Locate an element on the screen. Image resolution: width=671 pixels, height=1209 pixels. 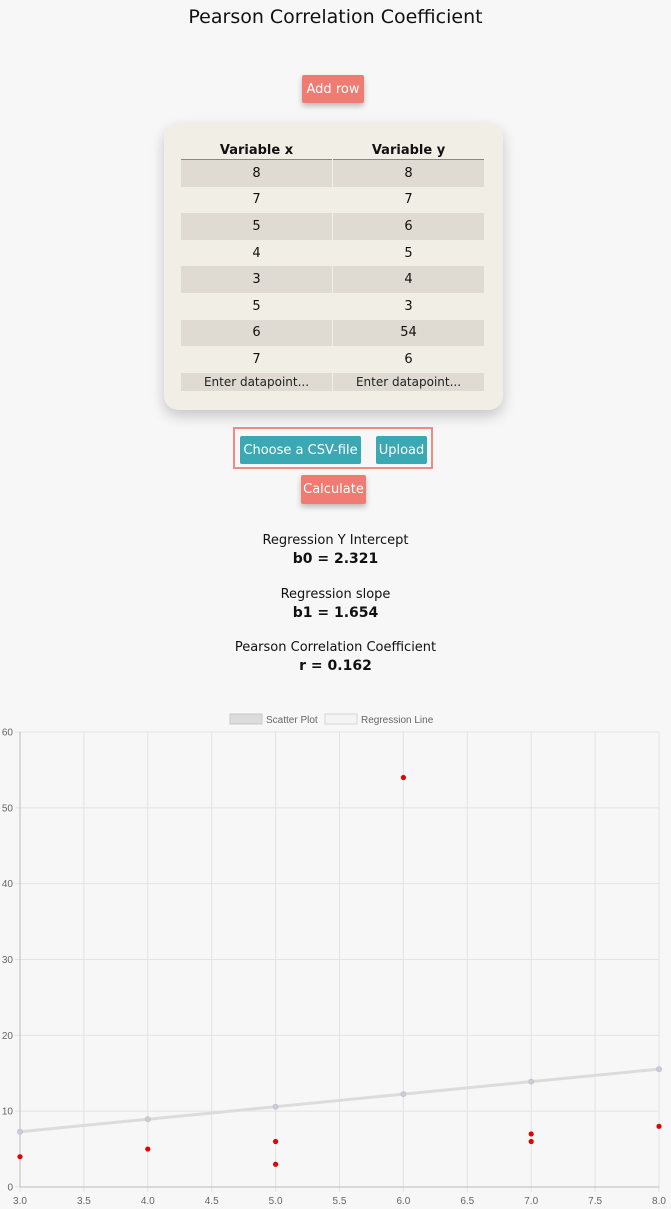
data-table-card: Variable x Variable y 8 8 7 7 5 6 4 5 3 4 5 3 6 54 7 6 is located at coordinates (333, 266).